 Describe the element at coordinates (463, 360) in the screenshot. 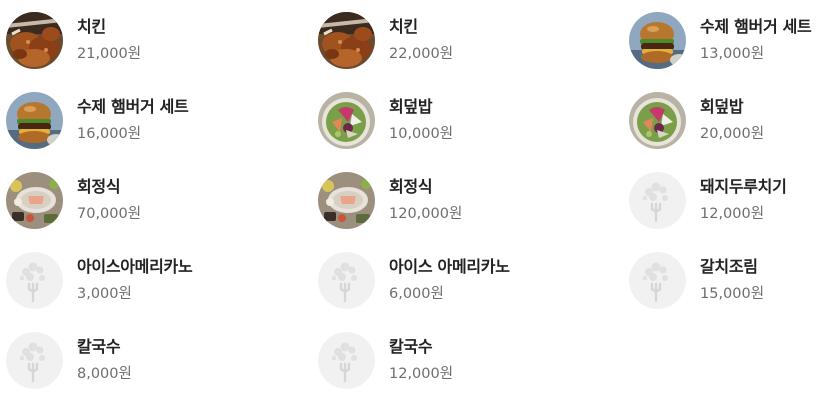

I see `menu-item: 칼국수 12,000원` at that location.